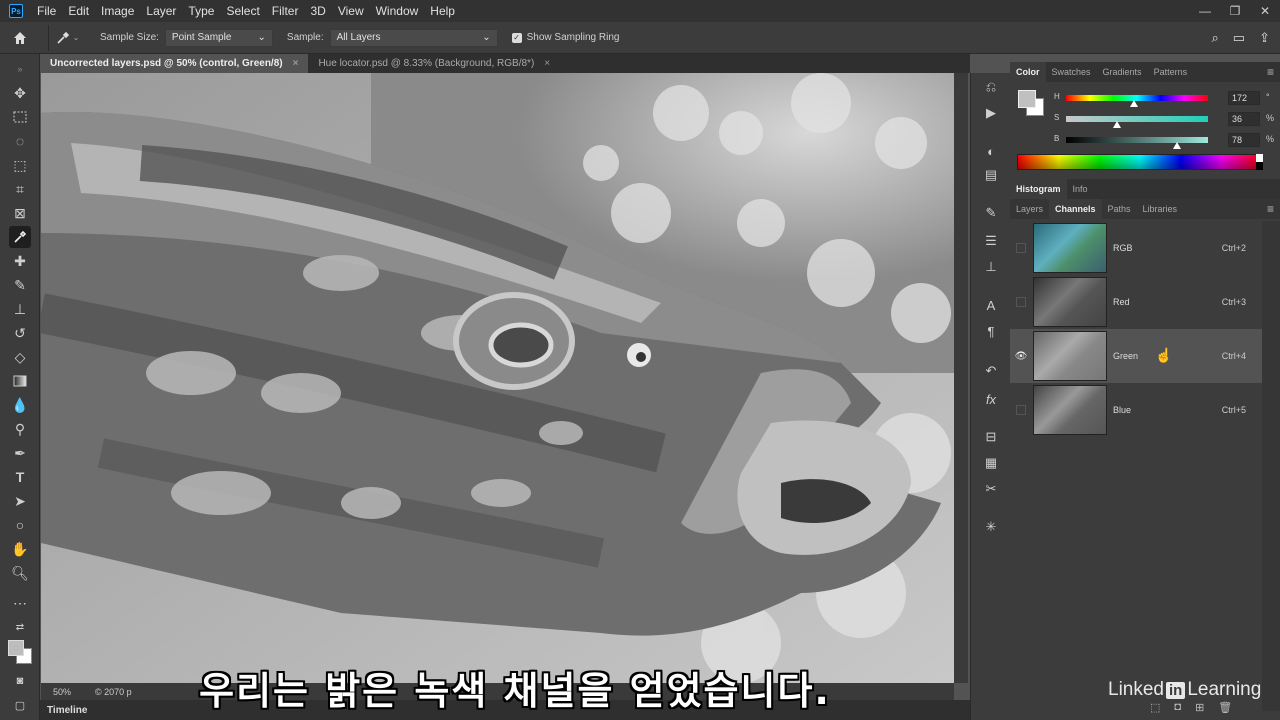  I want to click on pen-tool-icon: ✒, so click(20, 453).